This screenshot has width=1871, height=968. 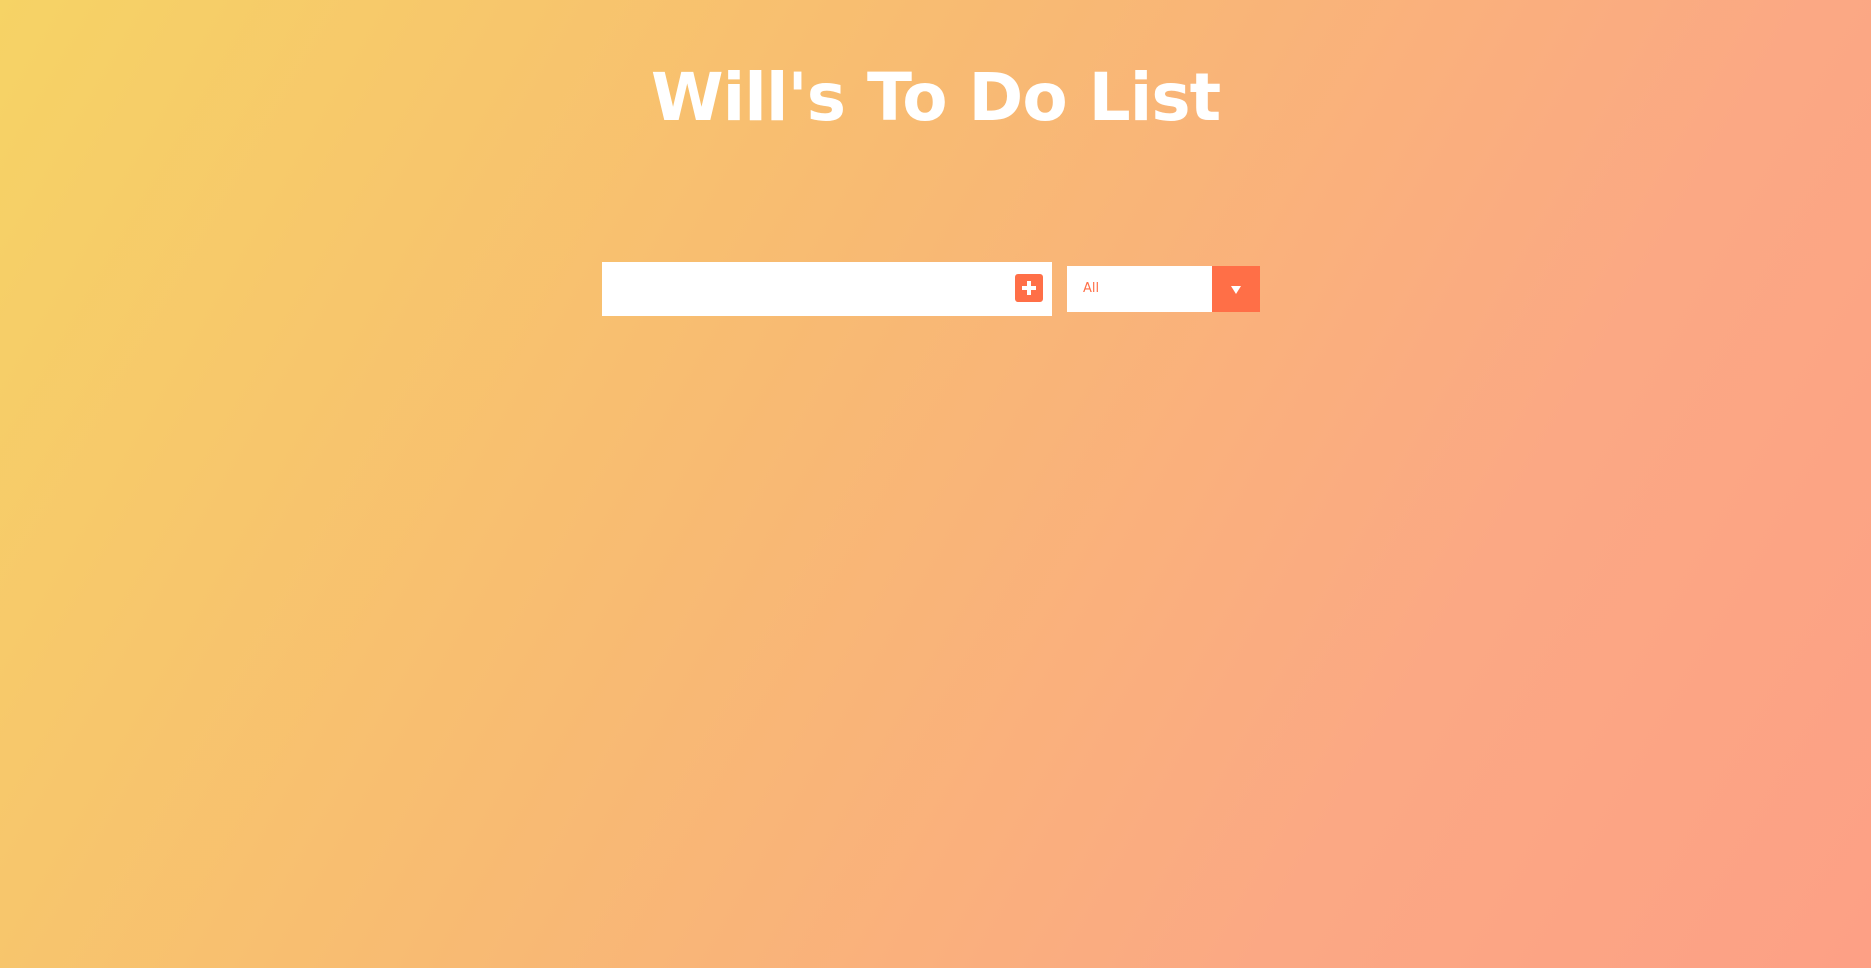 I want to click on todo-form: All, so click(x=931, y=289).